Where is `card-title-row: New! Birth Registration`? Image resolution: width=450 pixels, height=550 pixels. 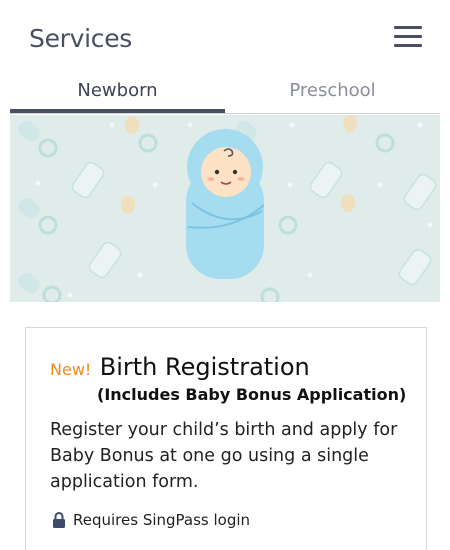
card-title-row: New! Birth Registration is located at coordinates (180, 367).